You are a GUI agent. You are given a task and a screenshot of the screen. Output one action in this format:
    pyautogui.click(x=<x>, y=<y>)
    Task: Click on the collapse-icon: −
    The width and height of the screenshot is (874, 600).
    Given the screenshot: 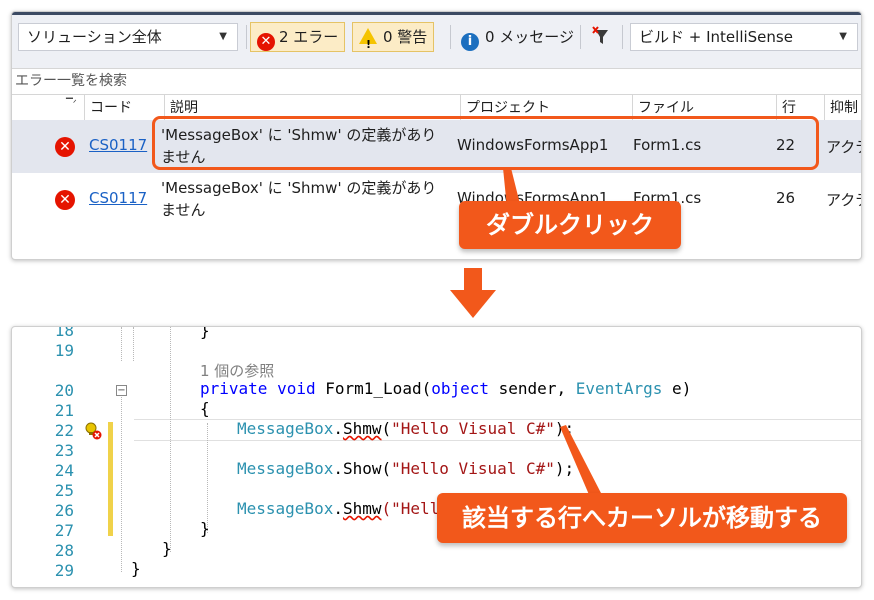 What is the action you would take?
    pyautogui.click(x=121, y=390)
    